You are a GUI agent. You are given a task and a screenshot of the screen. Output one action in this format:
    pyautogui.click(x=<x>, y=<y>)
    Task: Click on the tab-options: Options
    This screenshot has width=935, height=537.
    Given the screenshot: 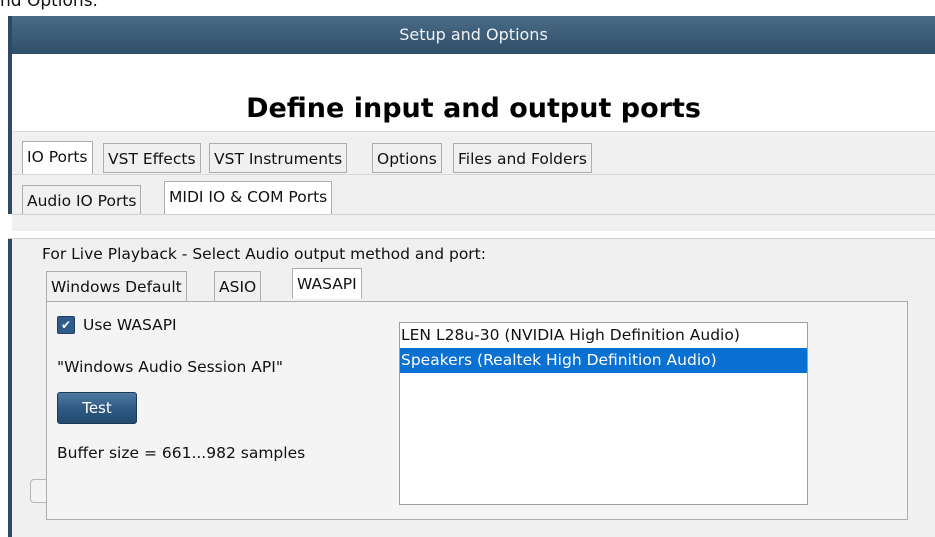 What is the action you would take?
    pyautogui.click(x=407, y=158)
    